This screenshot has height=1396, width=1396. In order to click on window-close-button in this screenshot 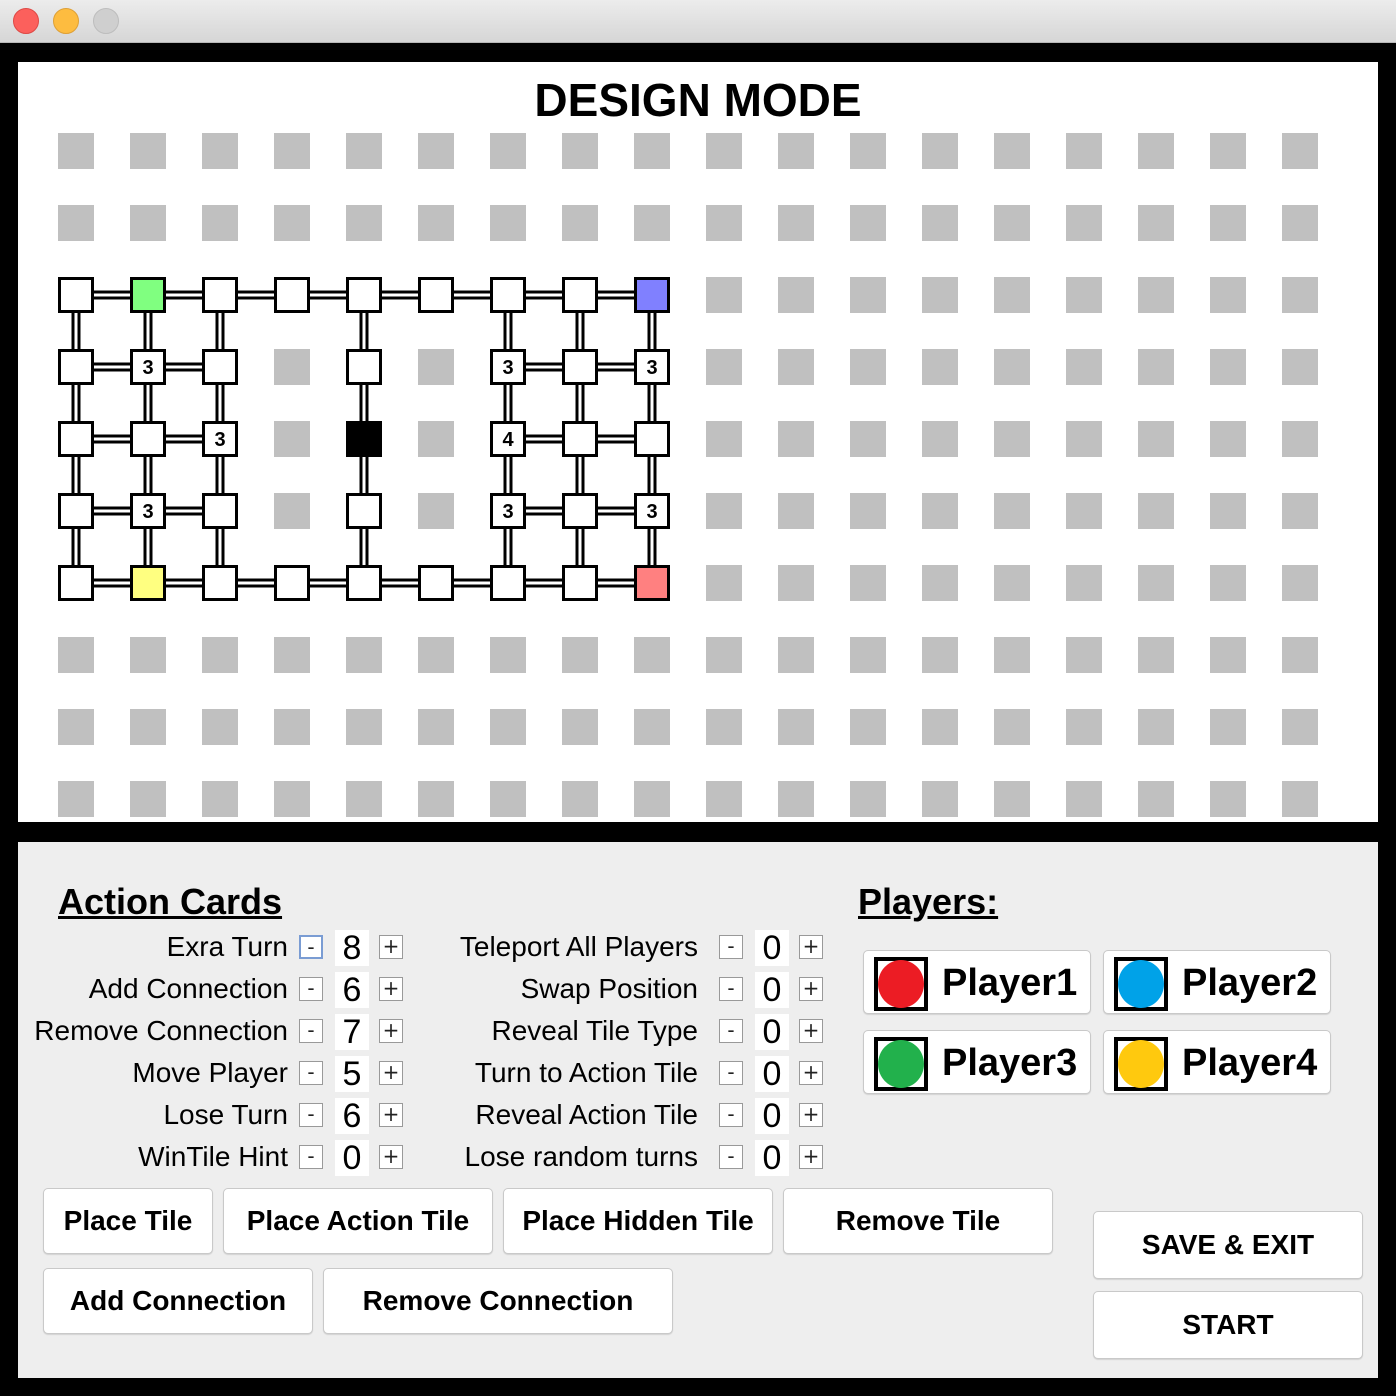, I will do `click(26, 21)`.